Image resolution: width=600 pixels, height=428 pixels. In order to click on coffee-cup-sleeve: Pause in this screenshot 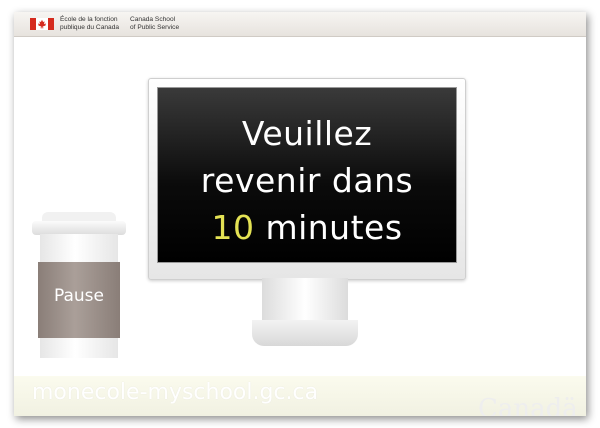, I will do `click(79, 300)`.